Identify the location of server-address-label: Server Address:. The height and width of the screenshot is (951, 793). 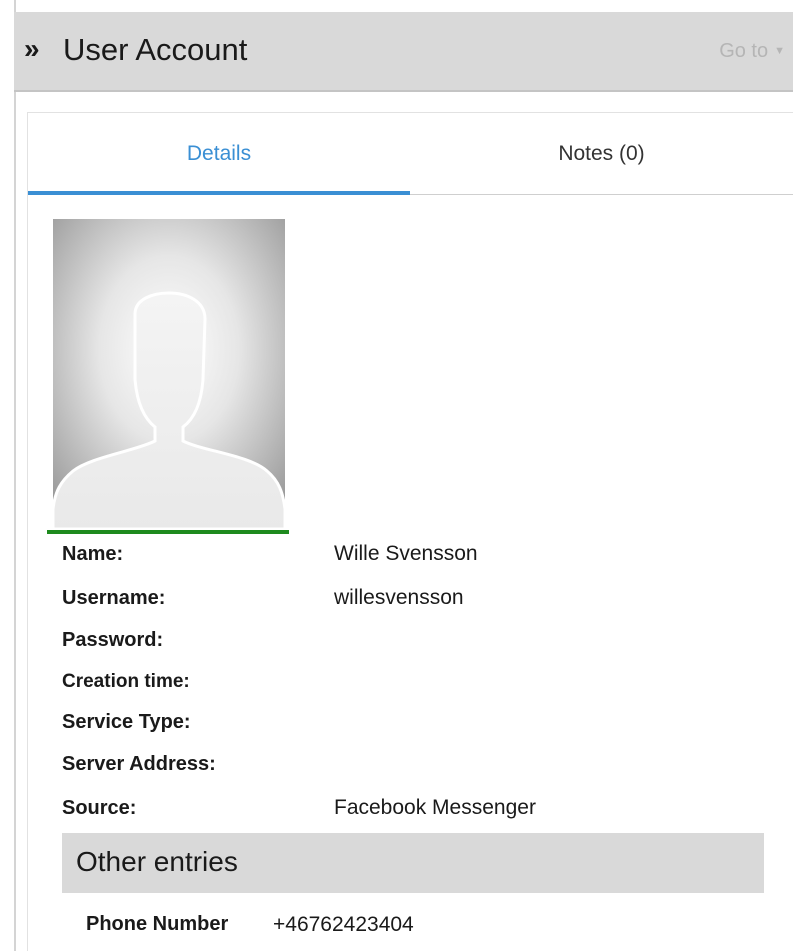
(139, 764).